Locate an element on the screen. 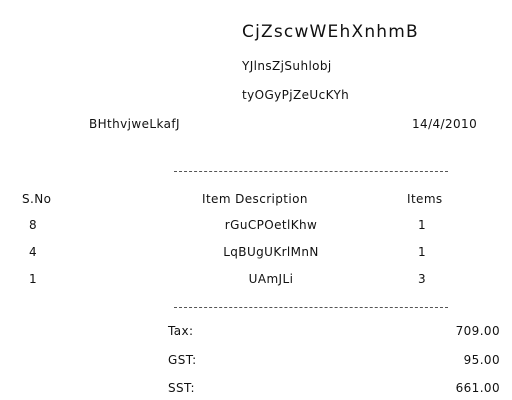  column-header-items: Items is located at coordinates (425, 199).